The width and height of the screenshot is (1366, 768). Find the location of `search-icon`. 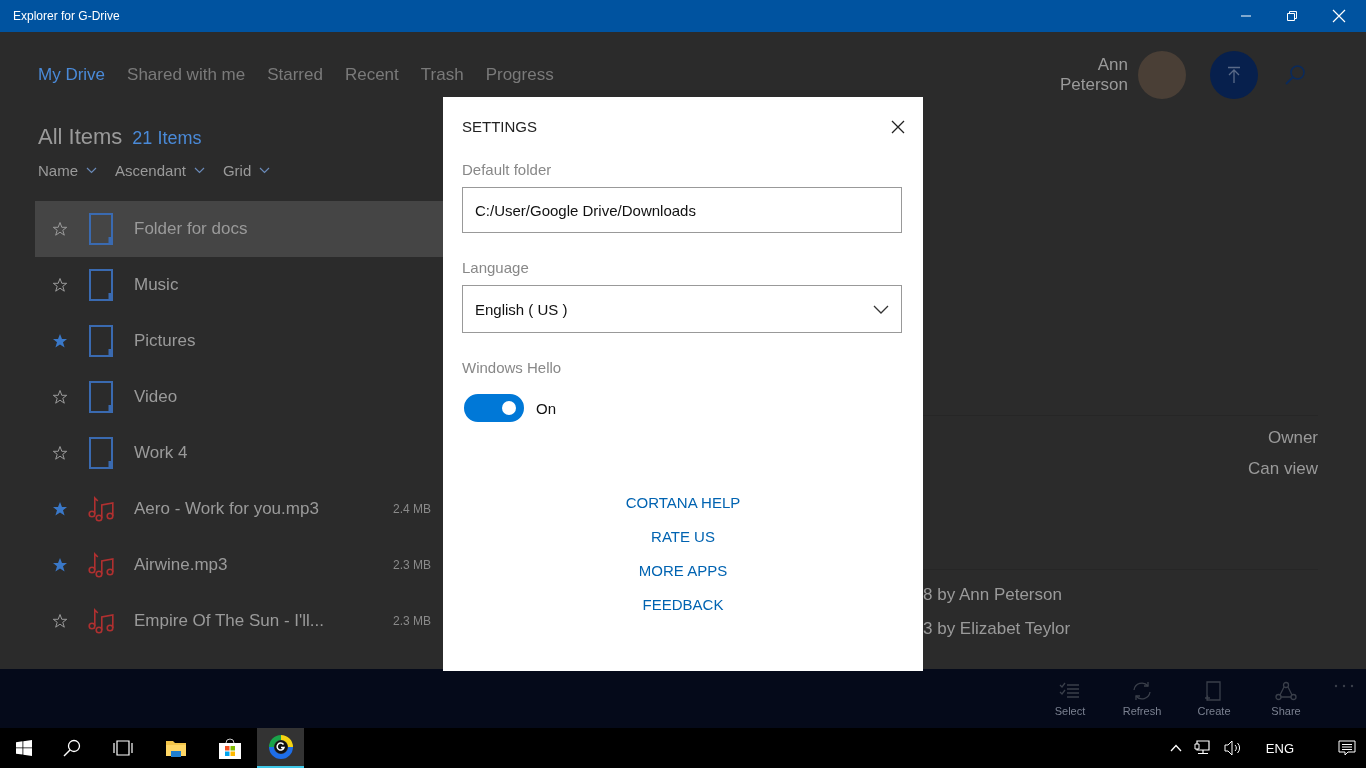

search-icon is located at coordinates (72, 748).